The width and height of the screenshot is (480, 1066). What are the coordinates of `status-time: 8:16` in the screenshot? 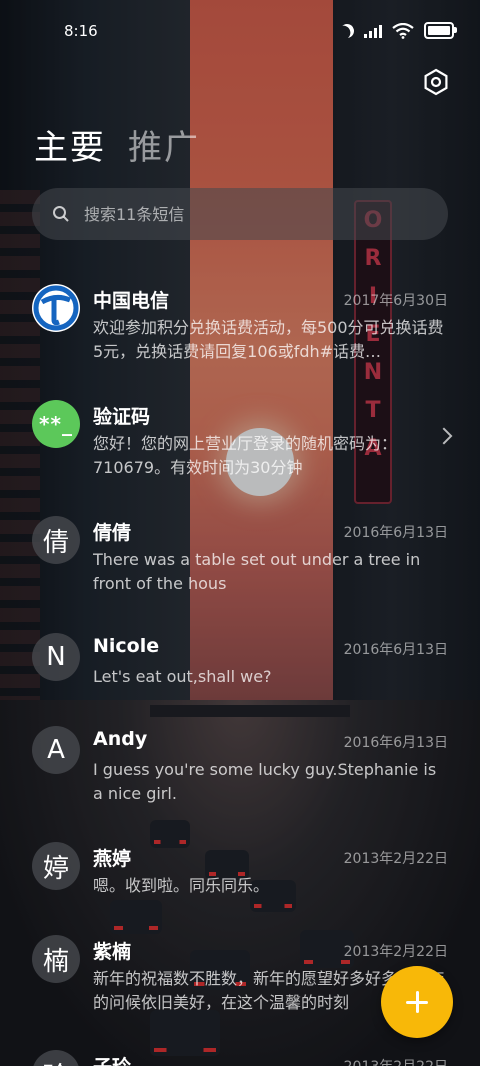 It's located at (81, 31).